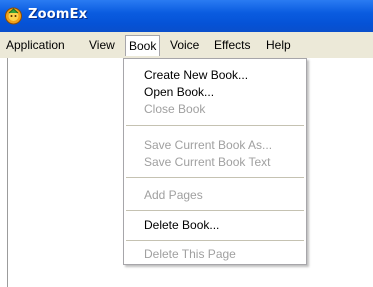 The height and width of the screenshot is (287, 373). Describe the element at coordinates (232, 45) in the screenshot. I see `menu-effects: Effects` at that location.